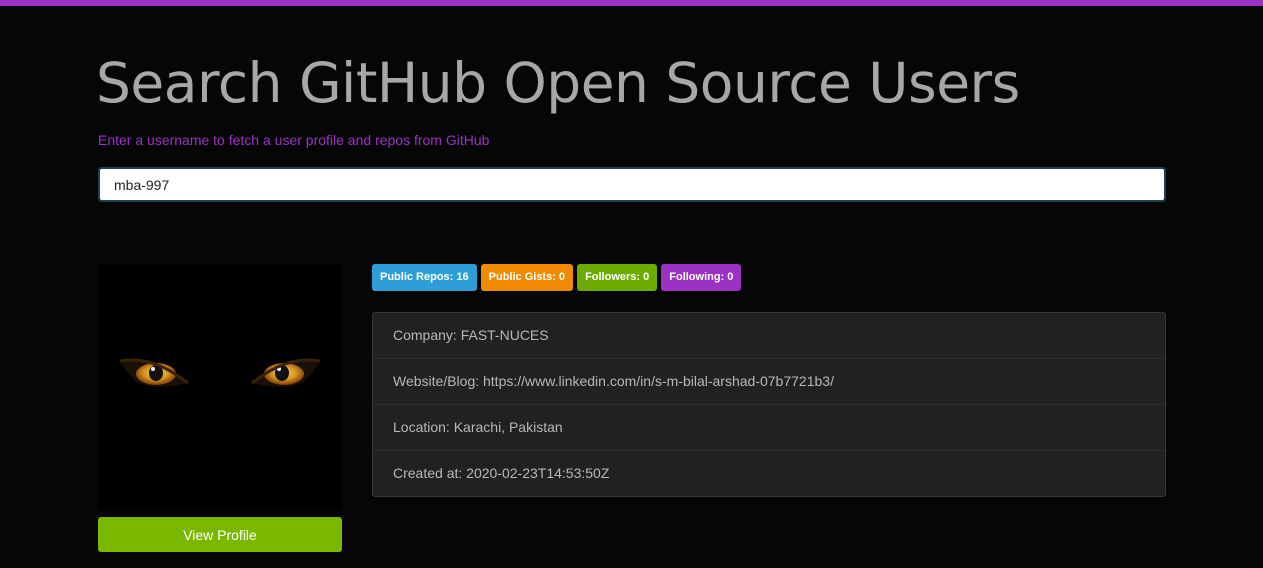 Image resolution: width=1263 pixels, height=568 pixels. I want to click on badge-public-gists: Public Gists: 0, so click(527, 277).